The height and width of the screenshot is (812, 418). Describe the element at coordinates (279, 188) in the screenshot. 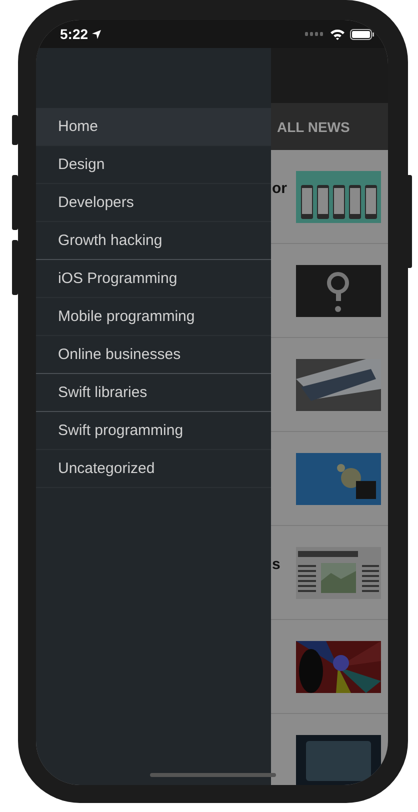

I see `article-title: or` at that location.